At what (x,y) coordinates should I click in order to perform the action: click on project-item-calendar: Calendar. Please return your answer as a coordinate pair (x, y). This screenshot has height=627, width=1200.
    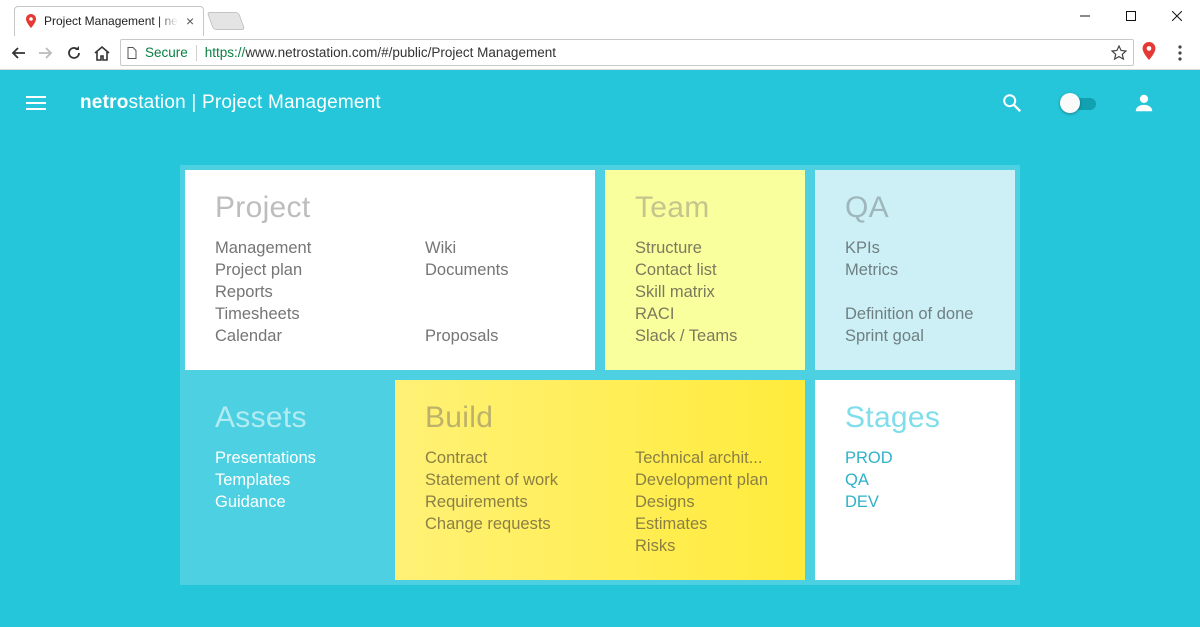
    Looking at the image, I should click on (320, 336).